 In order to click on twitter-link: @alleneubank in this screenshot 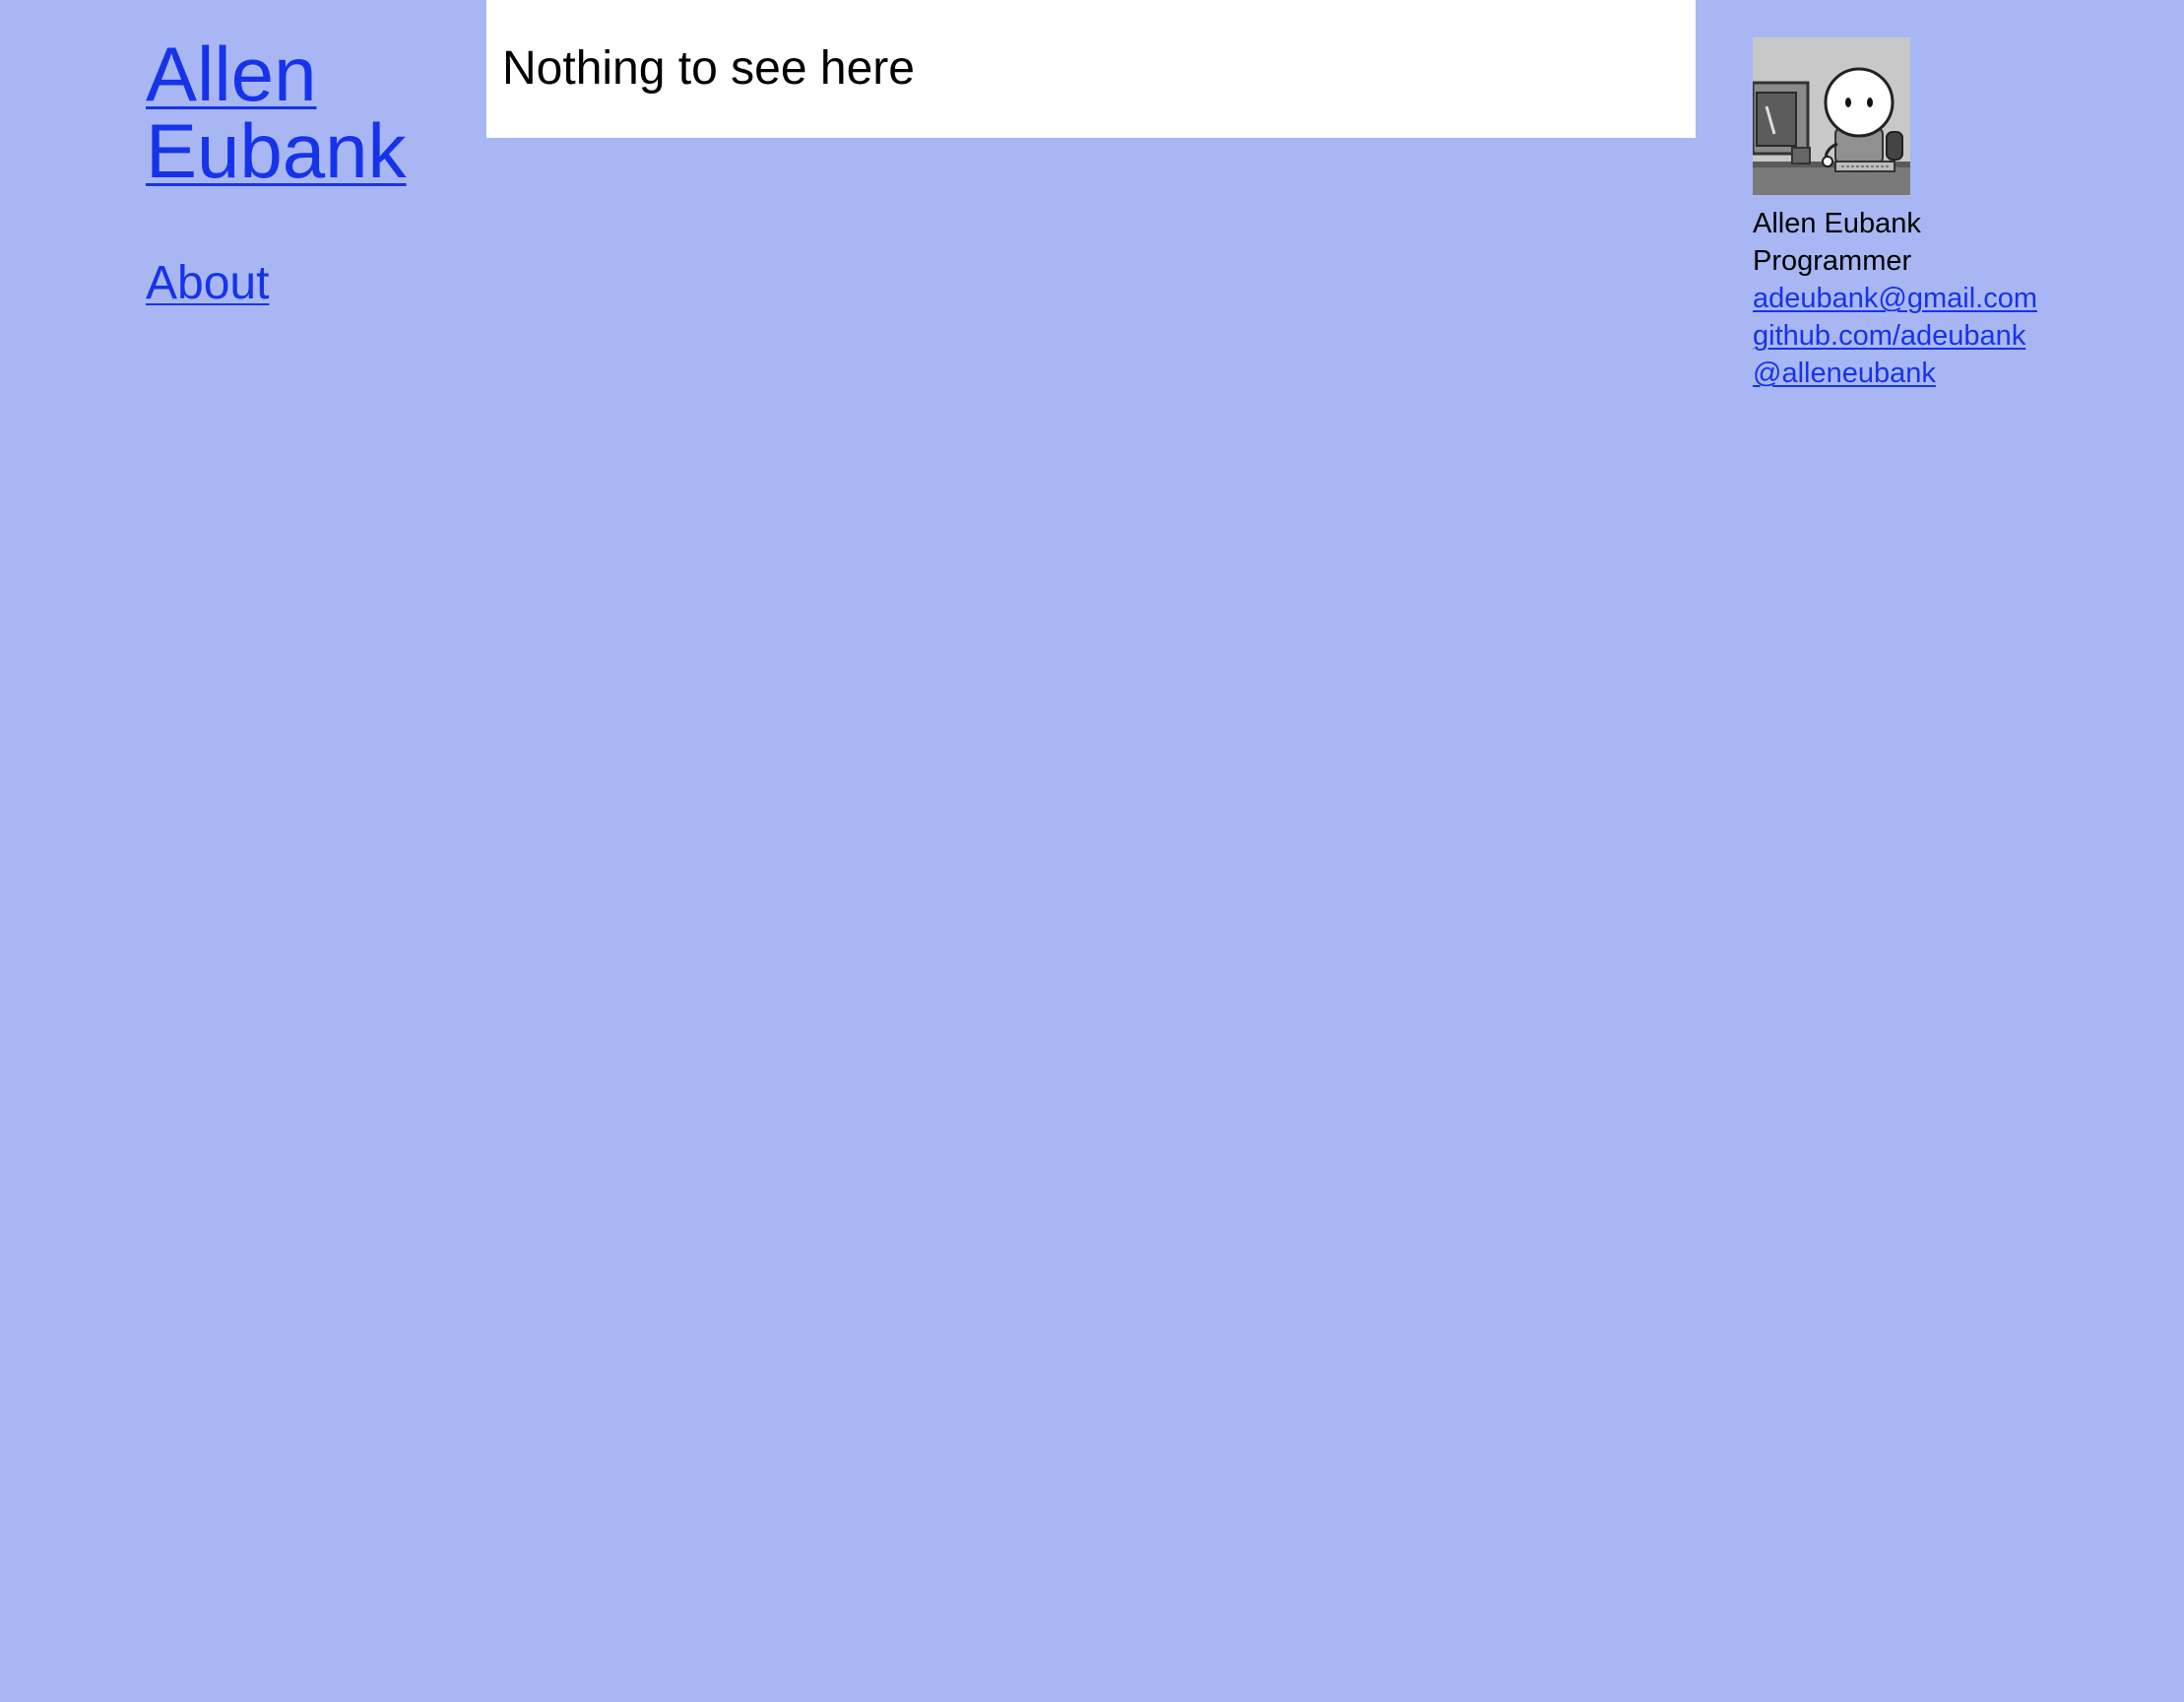, I will do `click(1950, 373)`.